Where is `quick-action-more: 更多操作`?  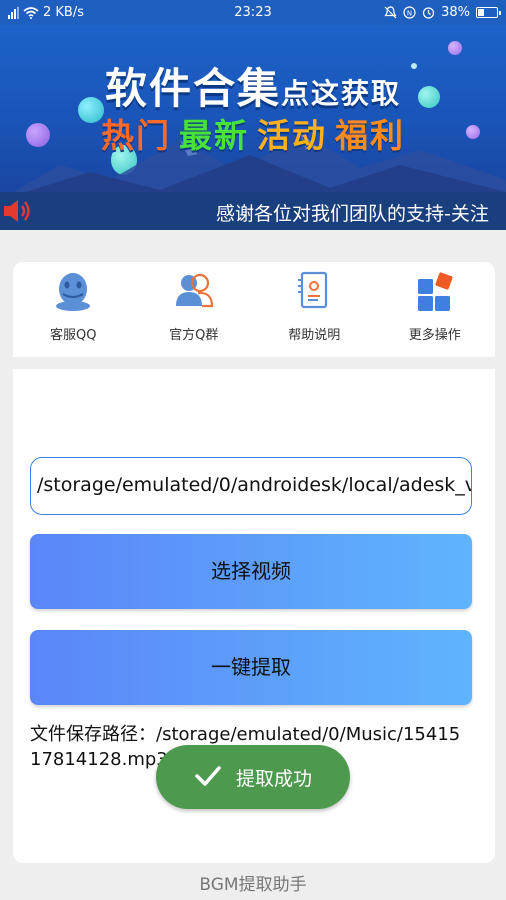
quick-action-more: 更多操作 is located at coordinates (435, 309).